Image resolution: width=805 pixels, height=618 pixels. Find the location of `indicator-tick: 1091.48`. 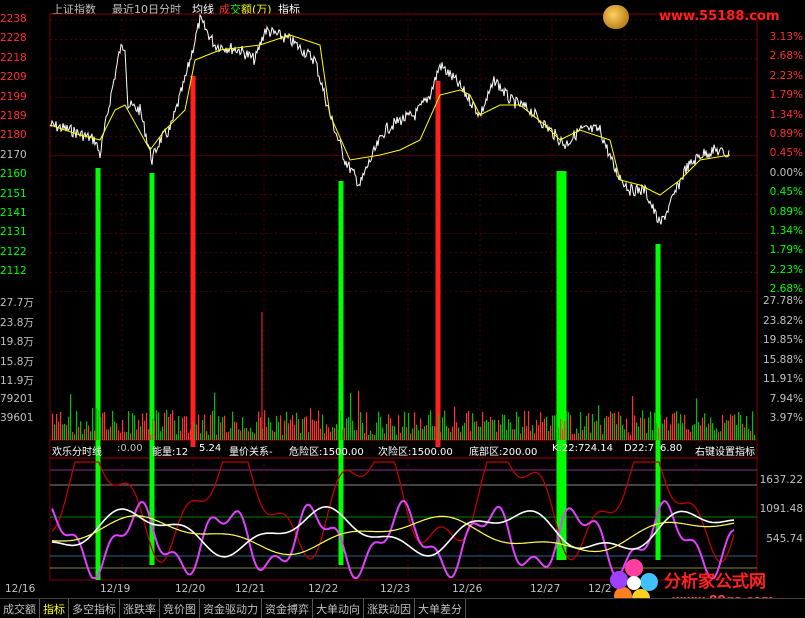

indicator-tick: 1091.48 is located at coordinates (781, 509).